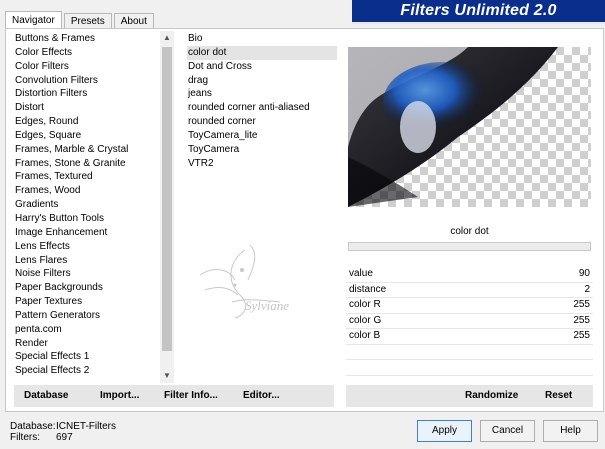 The height and width of the screenshot is (449, 605). Describe the element at coordinates (86, 426) in the screenshot. I see `database-status-value: ICNET-Filters` at that location.